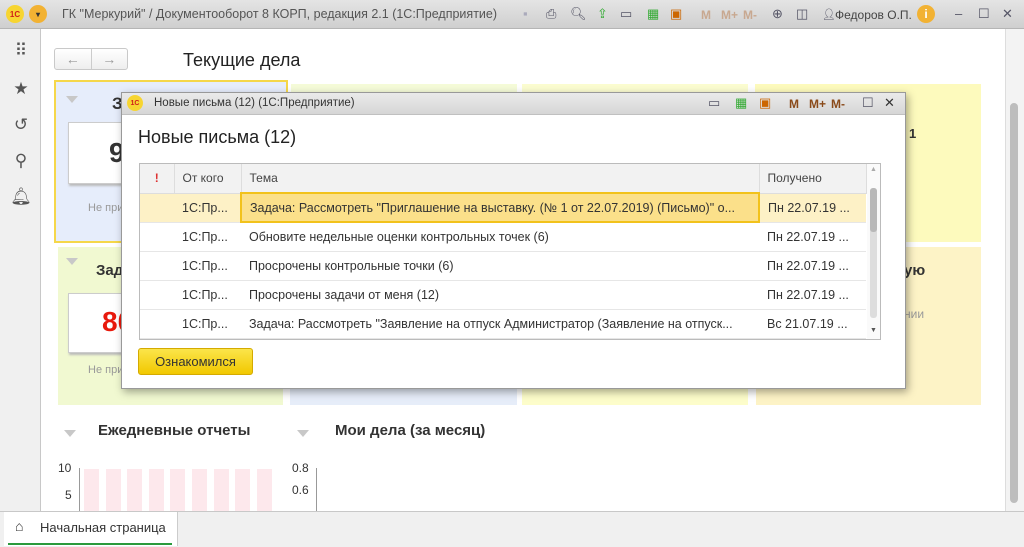 This screenshot has width=1024, height=547. What do you see at coordinates (73, 59) in the screenshot?
I see `back-button: ←` at bounding box center [73, 59].